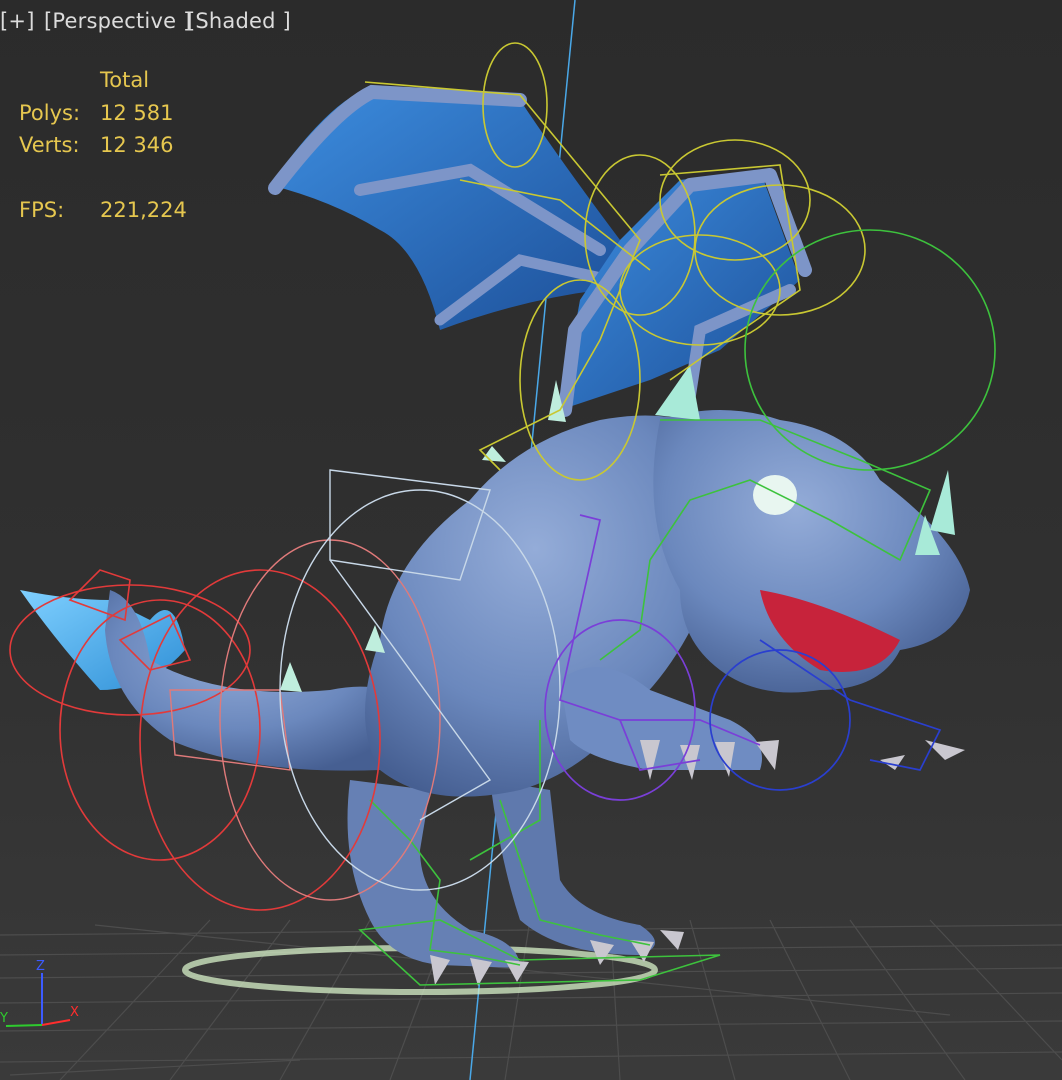  What do you see at coordinates (40, 966) in the screenshot?
I see `axis-z-label: Z` at bounding box center [40, 966].